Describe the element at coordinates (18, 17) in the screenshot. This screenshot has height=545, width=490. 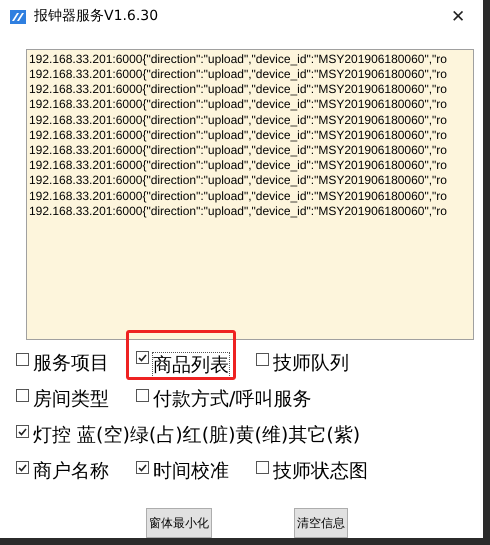
I see `app-logo-icon` at that location.